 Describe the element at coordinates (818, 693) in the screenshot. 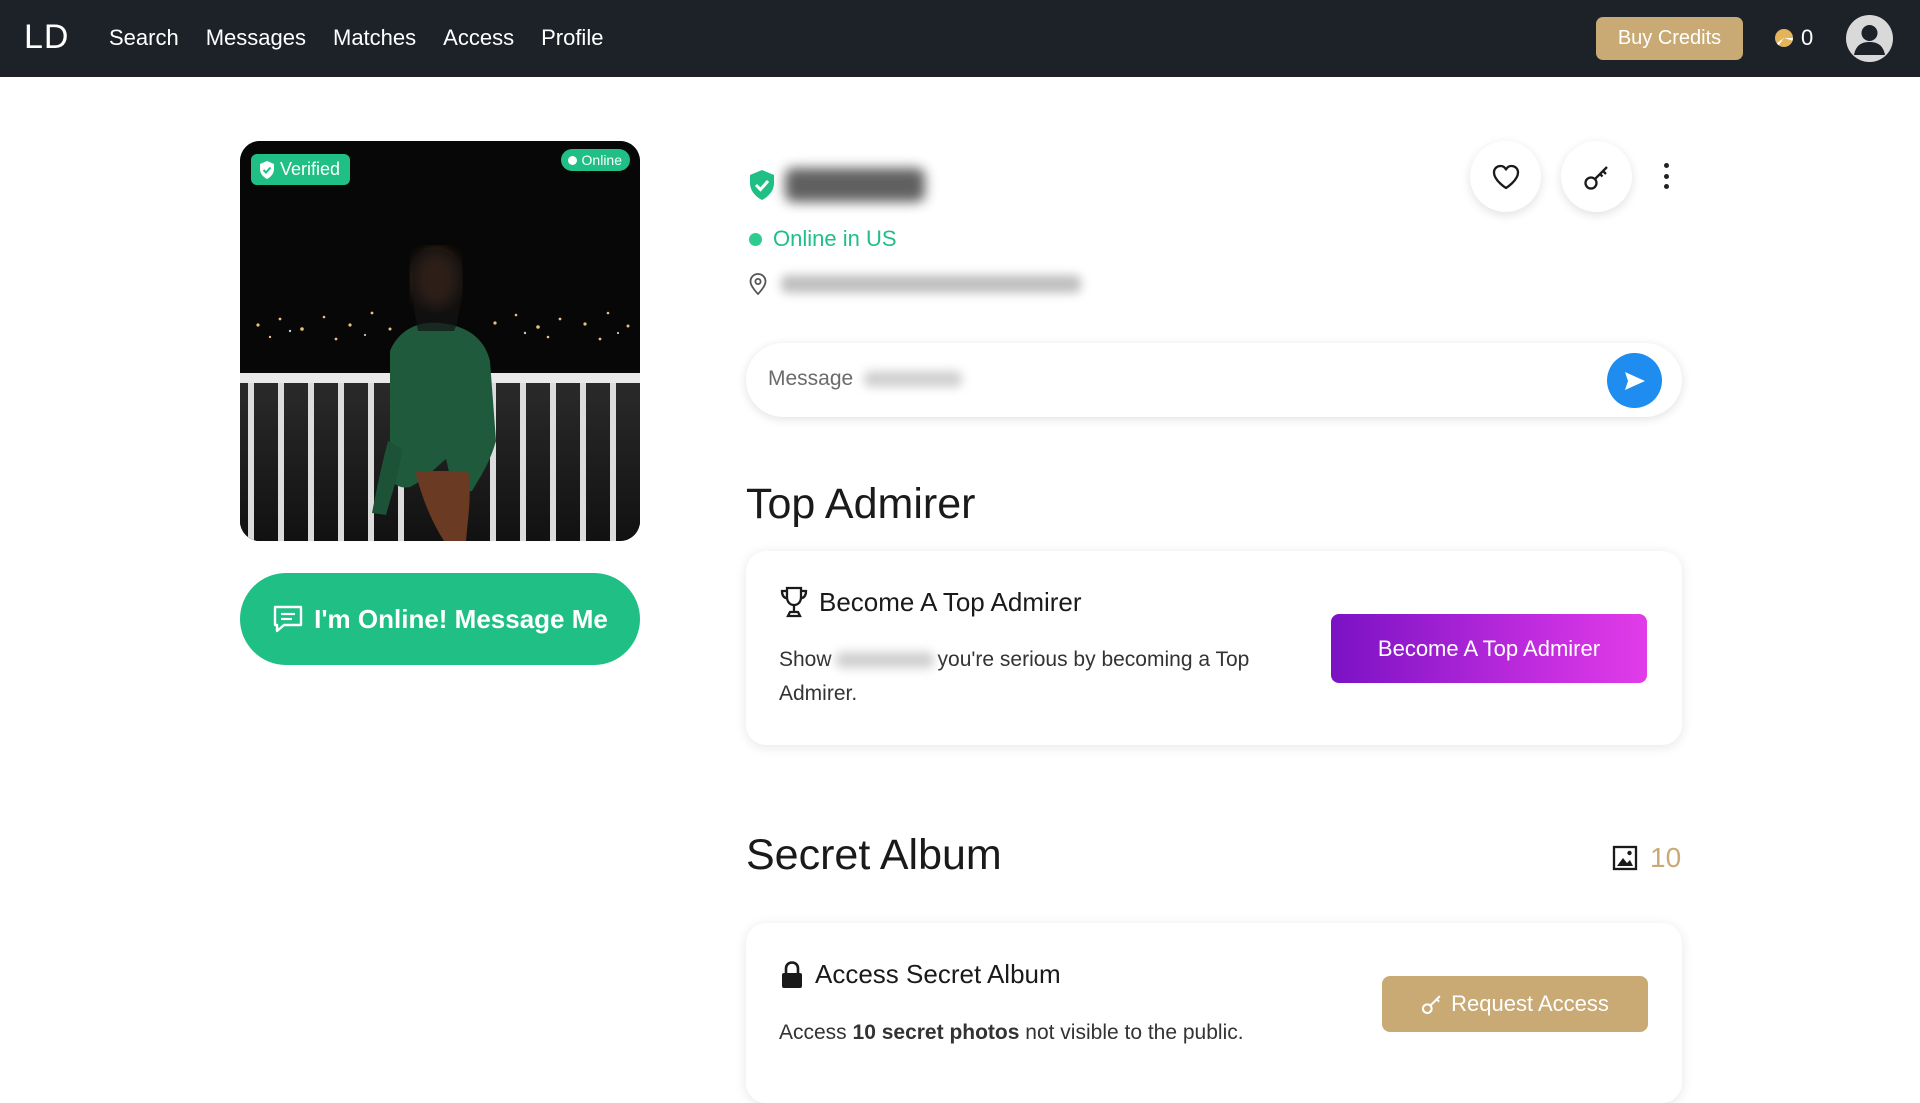

I see `top-admirer-text-end: Admirer.` at that location.